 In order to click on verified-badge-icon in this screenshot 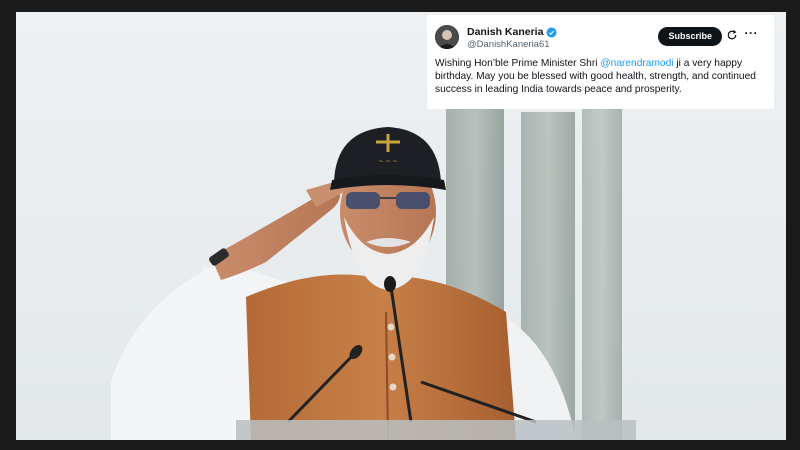, I will do `click(551, 32)`.